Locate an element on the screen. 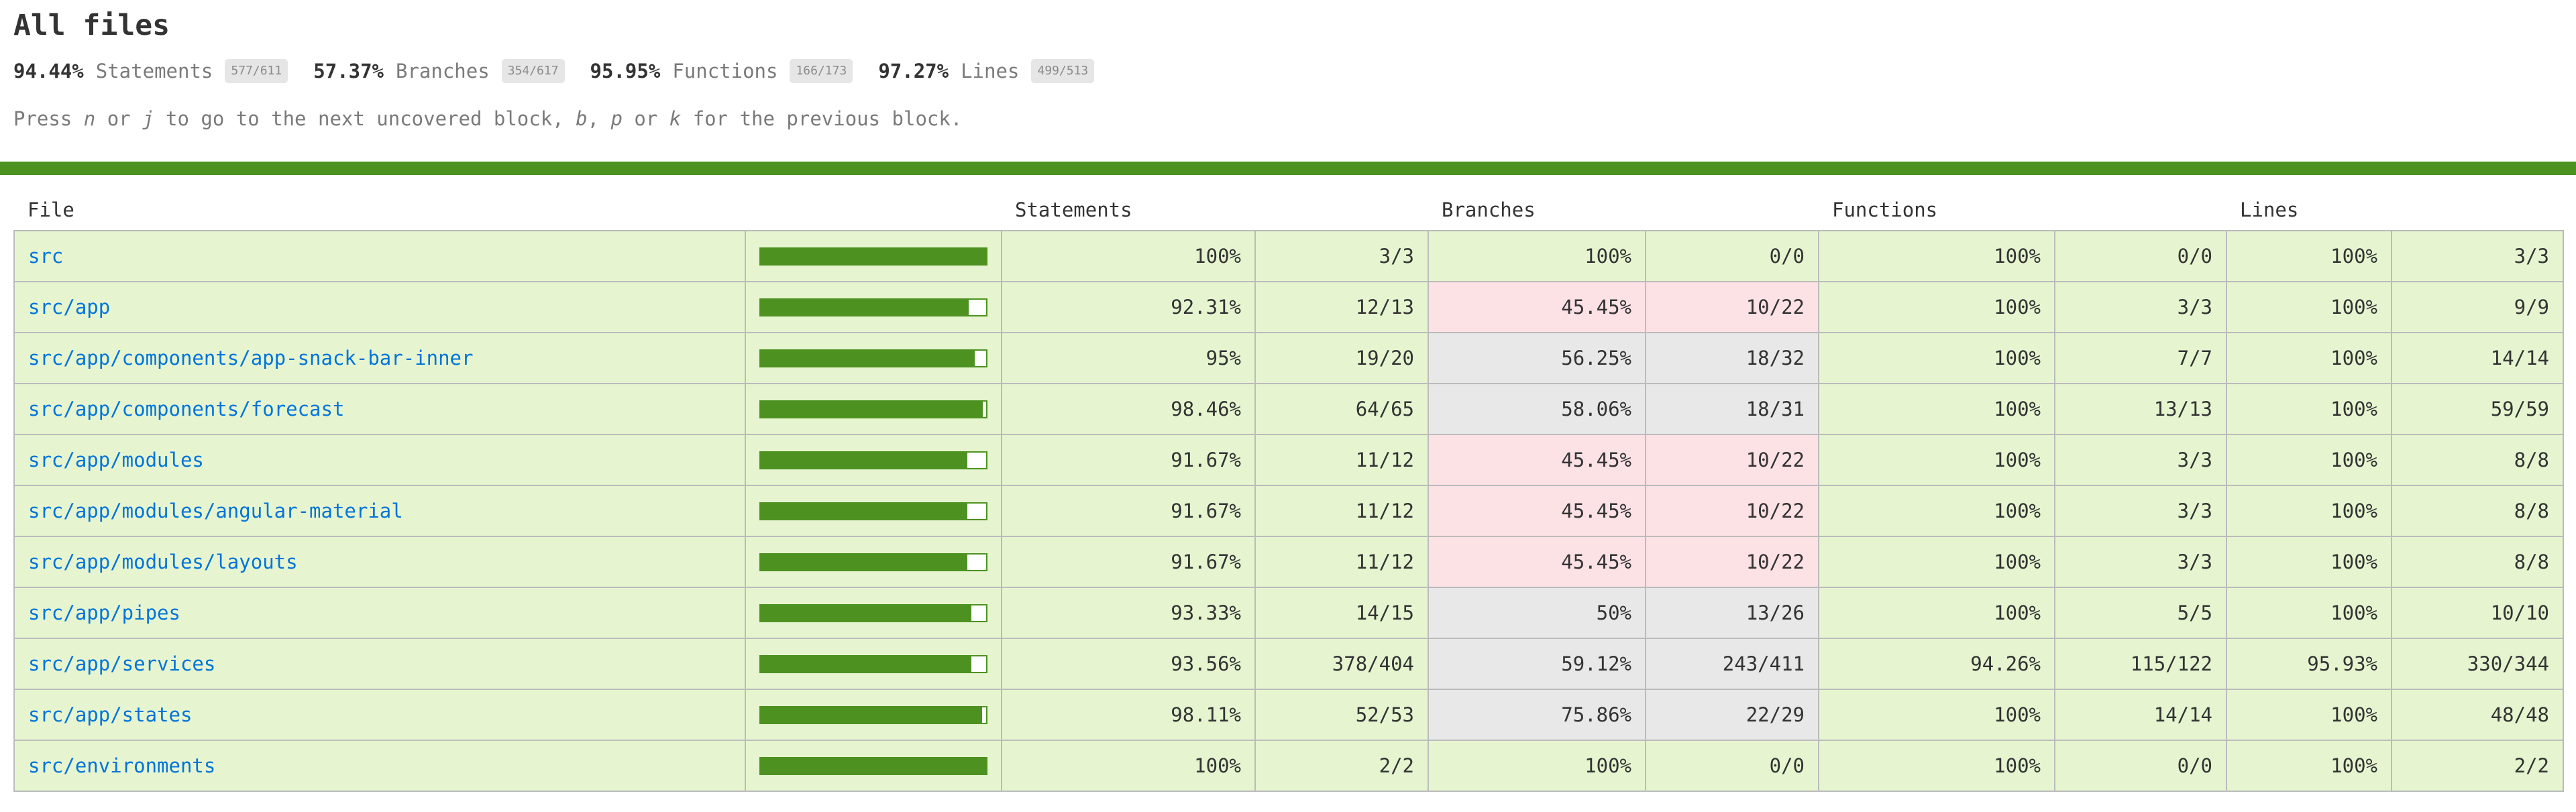  branches-pct-cell: 100% is located at coordinates (1537, 256).